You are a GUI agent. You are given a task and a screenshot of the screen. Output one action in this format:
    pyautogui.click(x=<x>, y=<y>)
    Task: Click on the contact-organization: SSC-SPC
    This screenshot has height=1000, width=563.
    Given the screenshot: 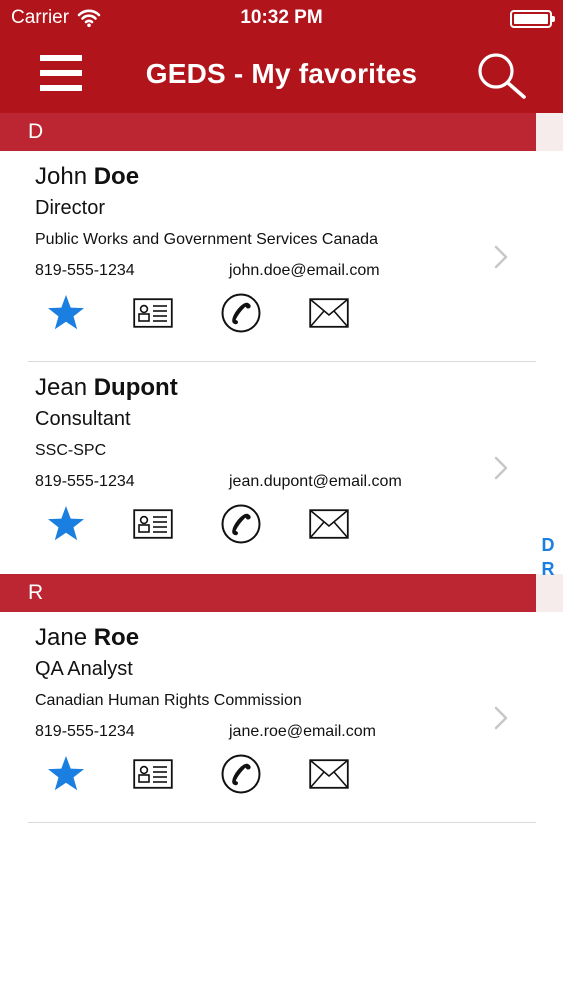 What is the action you would take?
    pyautogui.click(x=71, y=450)
    